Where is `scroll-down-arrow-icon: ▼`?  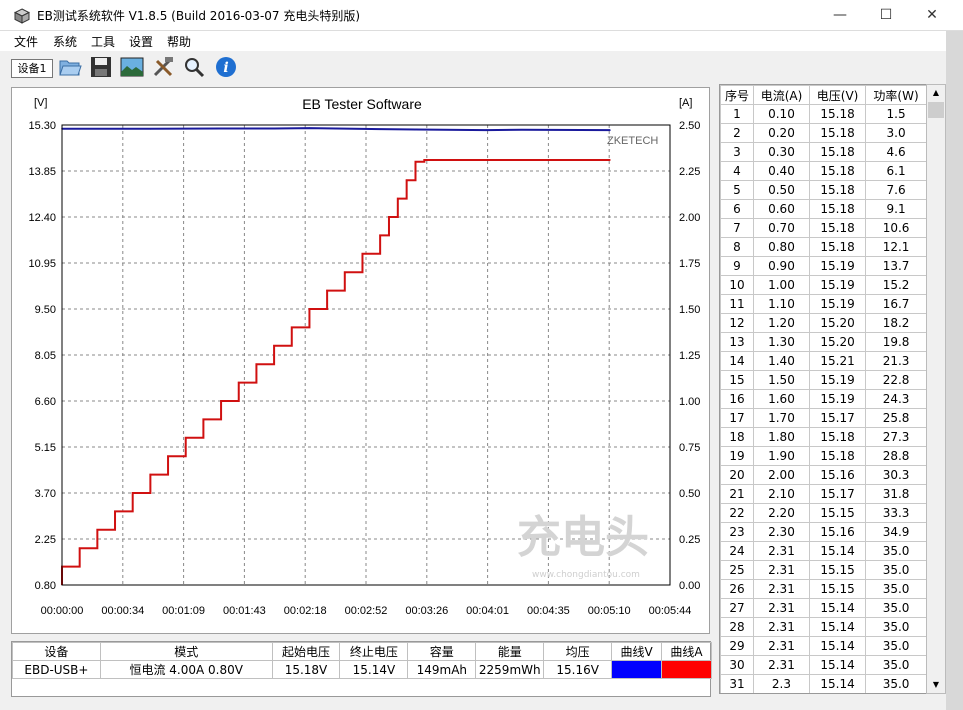 scroll-down-arrow-icon: ▼ is located at coordinates (936, 685).